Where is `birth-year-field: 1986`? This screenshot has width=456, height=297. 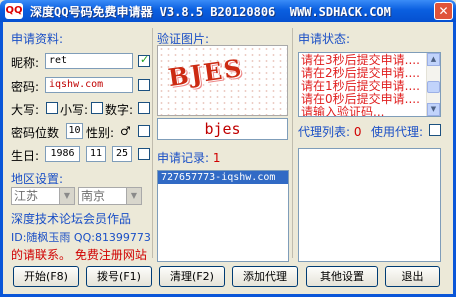 birth-year-field: 1986 is located at coordinates (62, 154).